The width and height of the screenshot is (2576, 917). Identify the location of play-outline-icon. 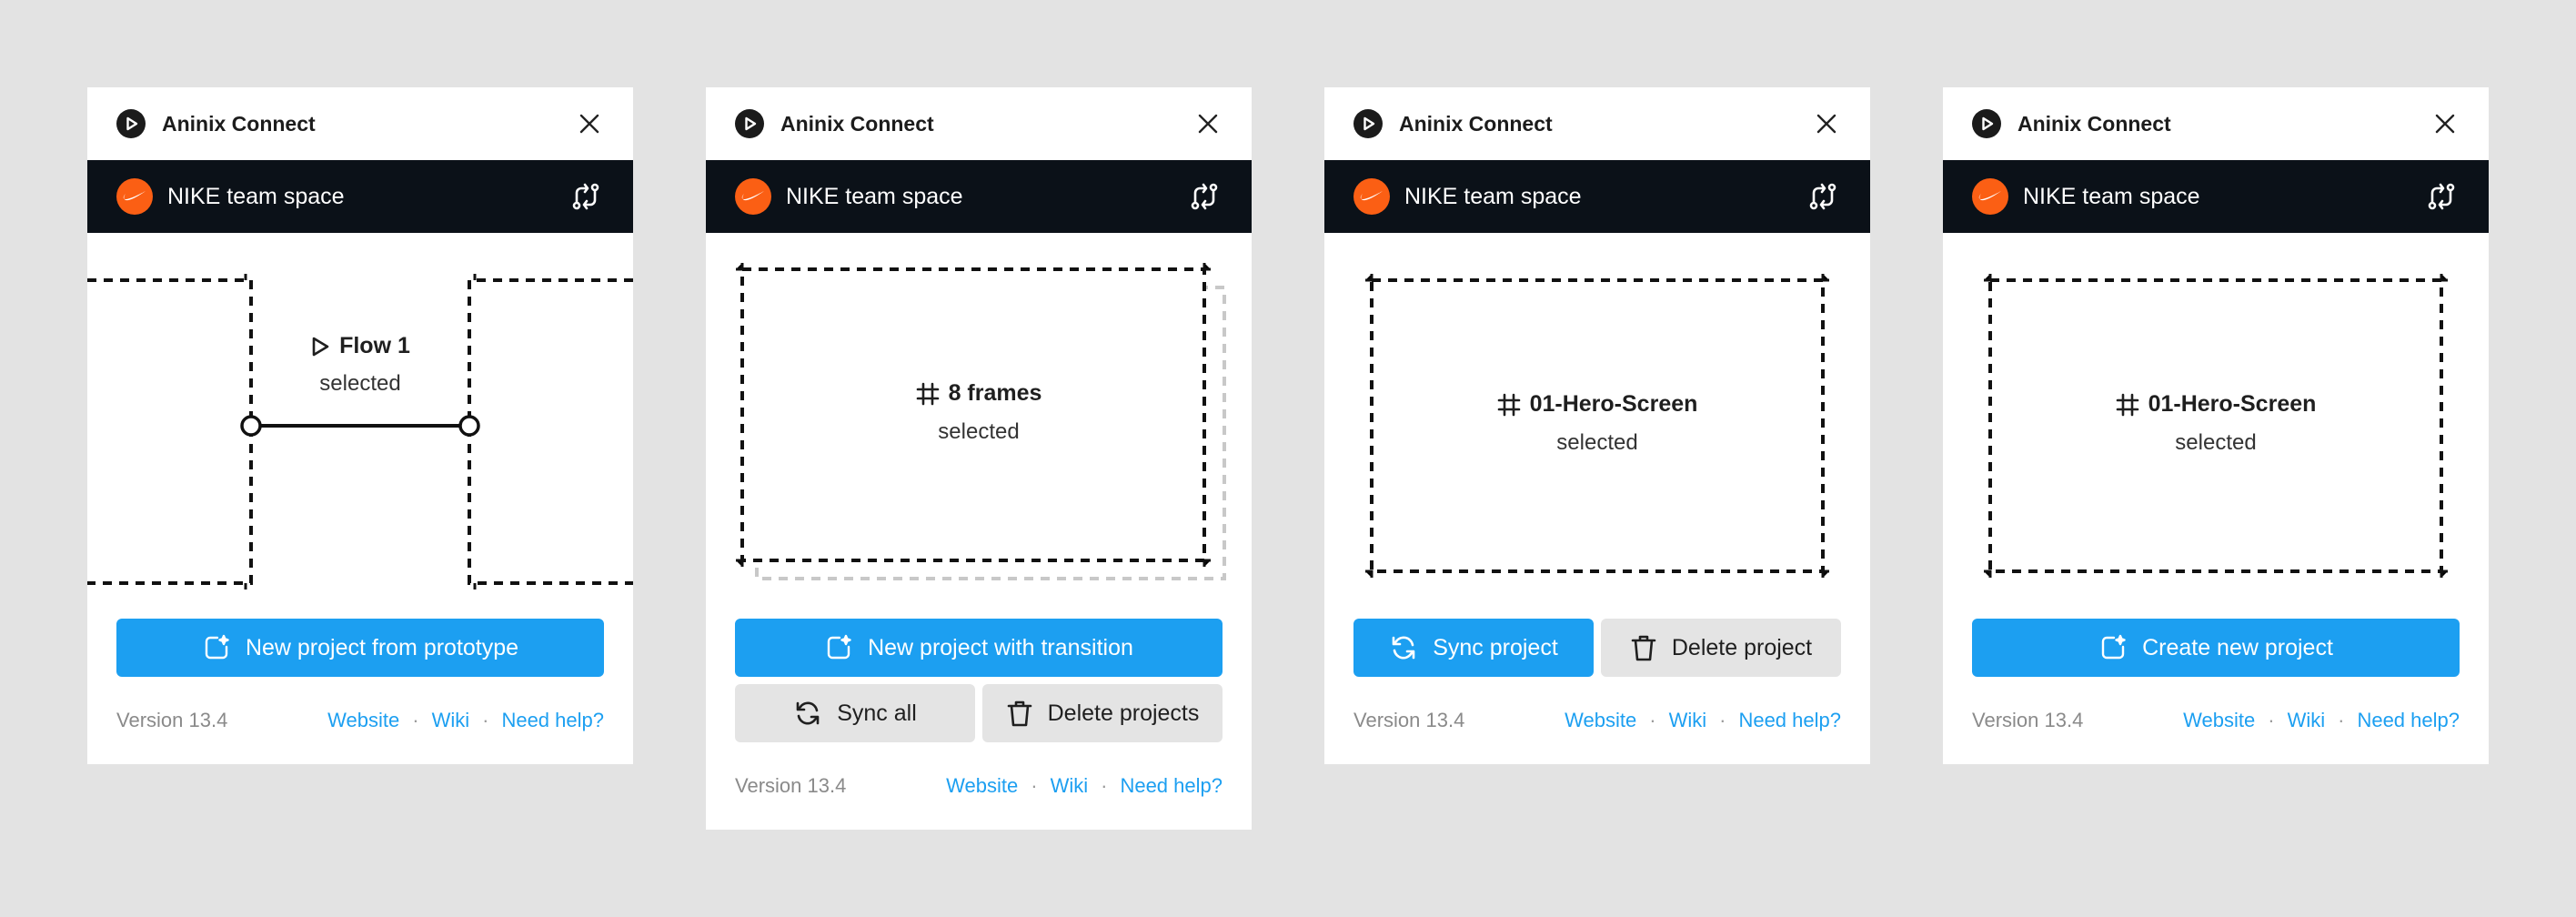
(320, 346).